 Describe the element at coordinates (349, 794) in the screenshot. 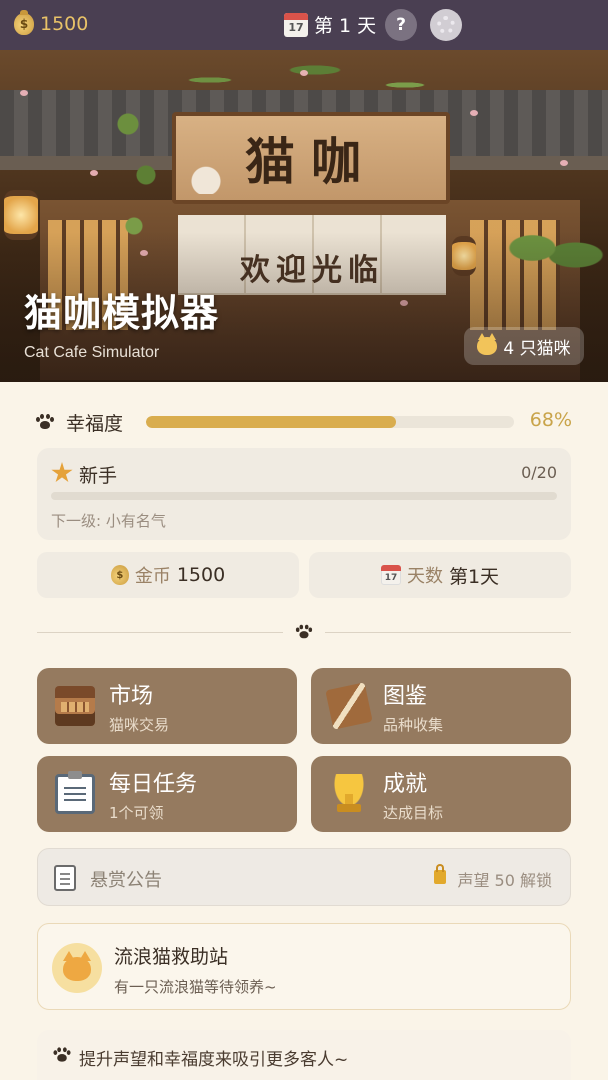

I see `trophy-icon` at that location.